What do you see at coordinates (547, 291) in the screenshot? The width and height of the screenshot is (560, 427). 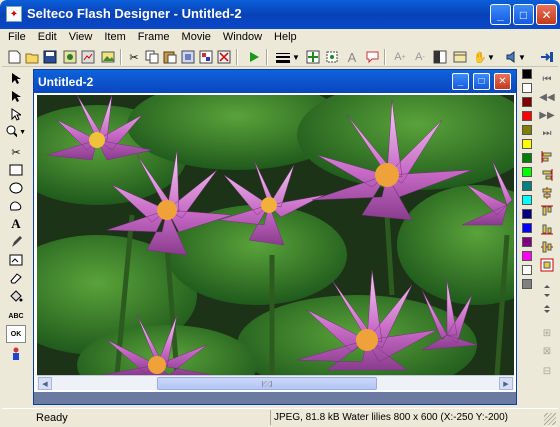 I see `space-vertical-icon` at bounding box center [547, 291].